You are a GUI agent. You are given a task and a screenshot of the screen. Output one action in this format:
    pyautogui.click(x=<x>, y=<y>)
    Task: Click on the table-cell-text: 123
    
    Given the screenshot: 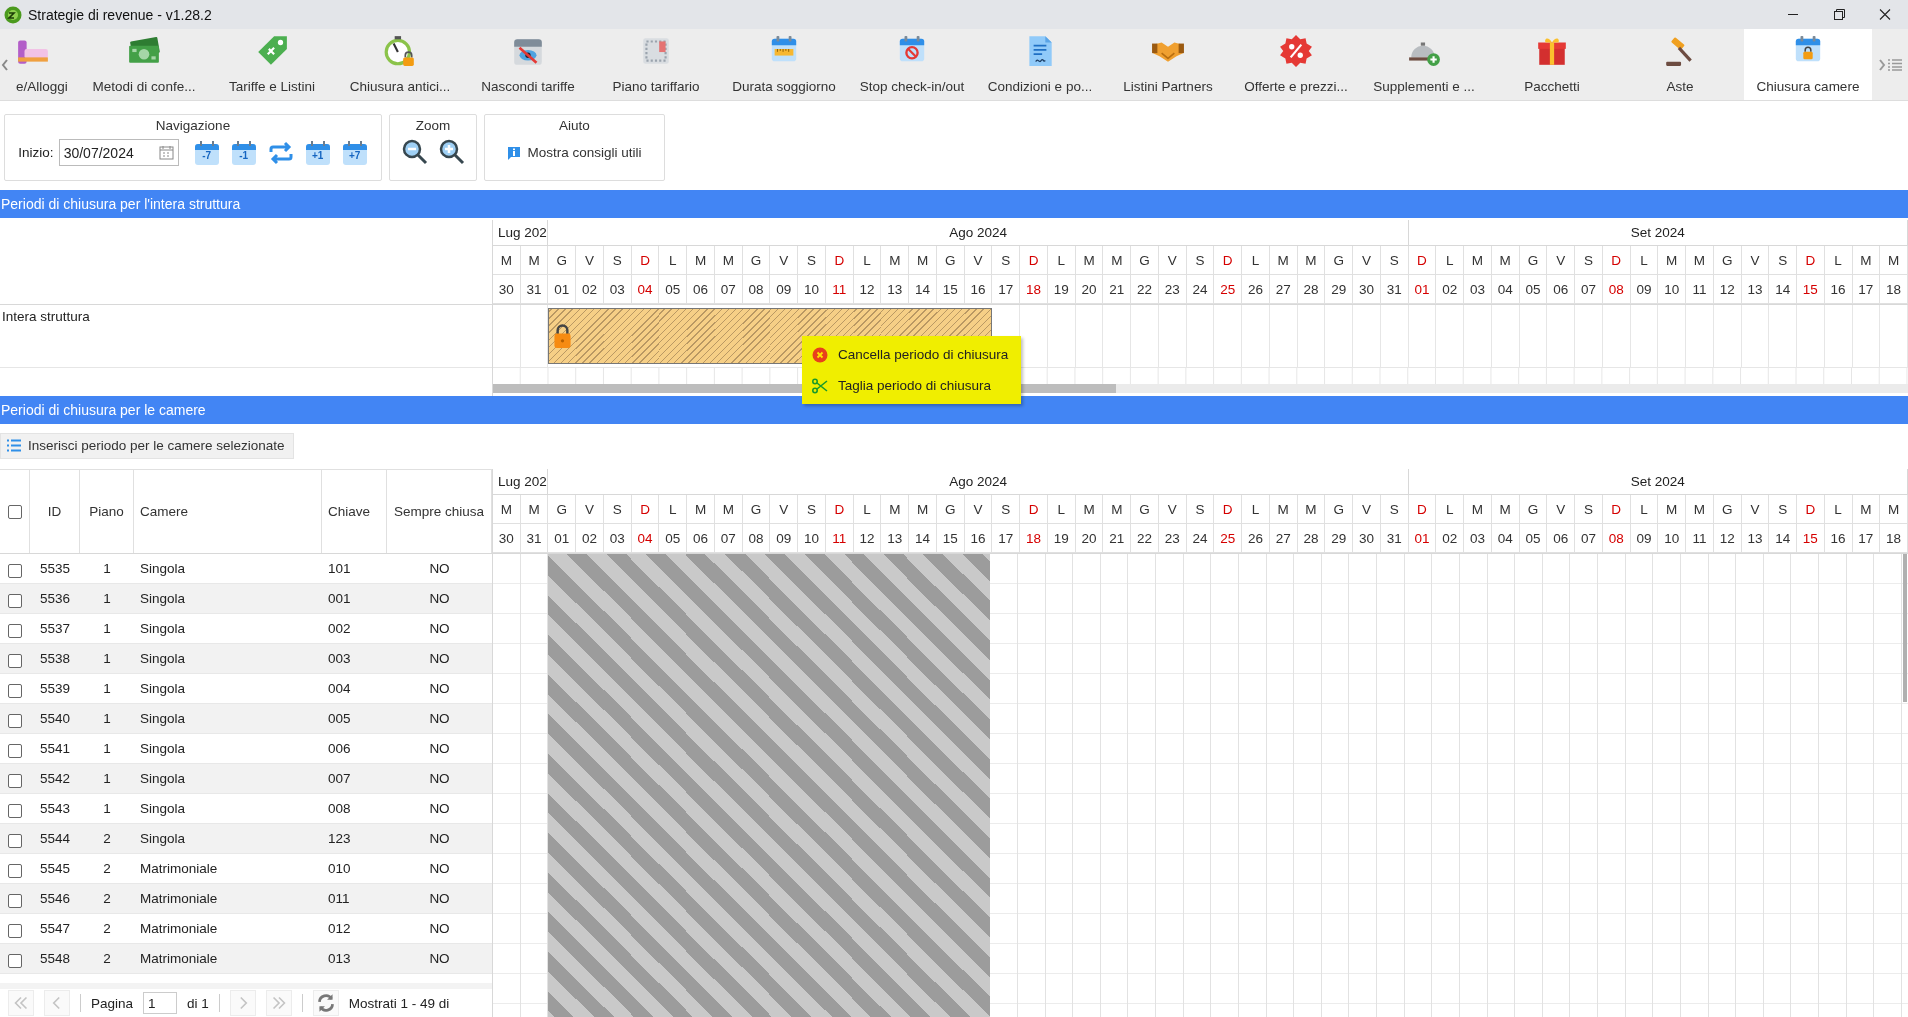 What is the action you would take?
    pyautogui.click(x=339, y=839)
    